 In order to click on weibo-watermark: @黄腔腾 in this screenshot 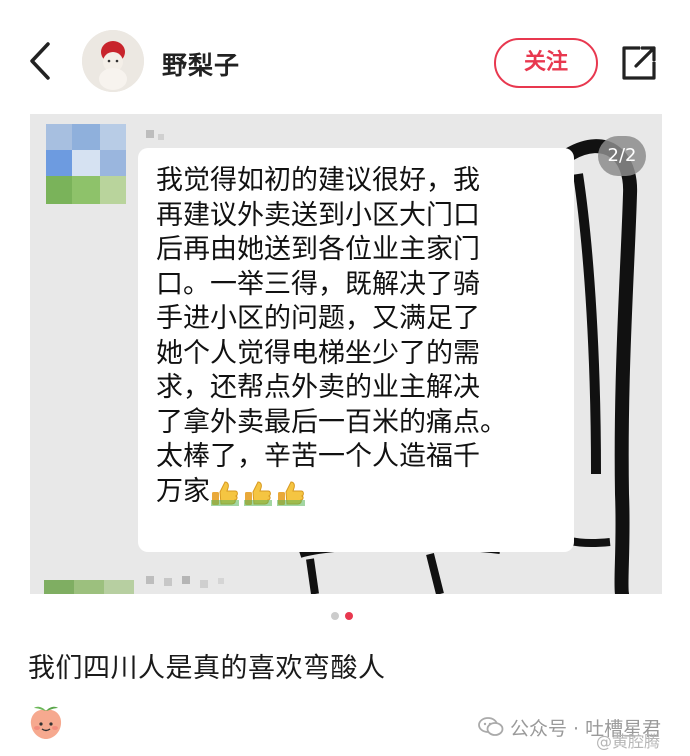, I will do `click(628, 741)`.